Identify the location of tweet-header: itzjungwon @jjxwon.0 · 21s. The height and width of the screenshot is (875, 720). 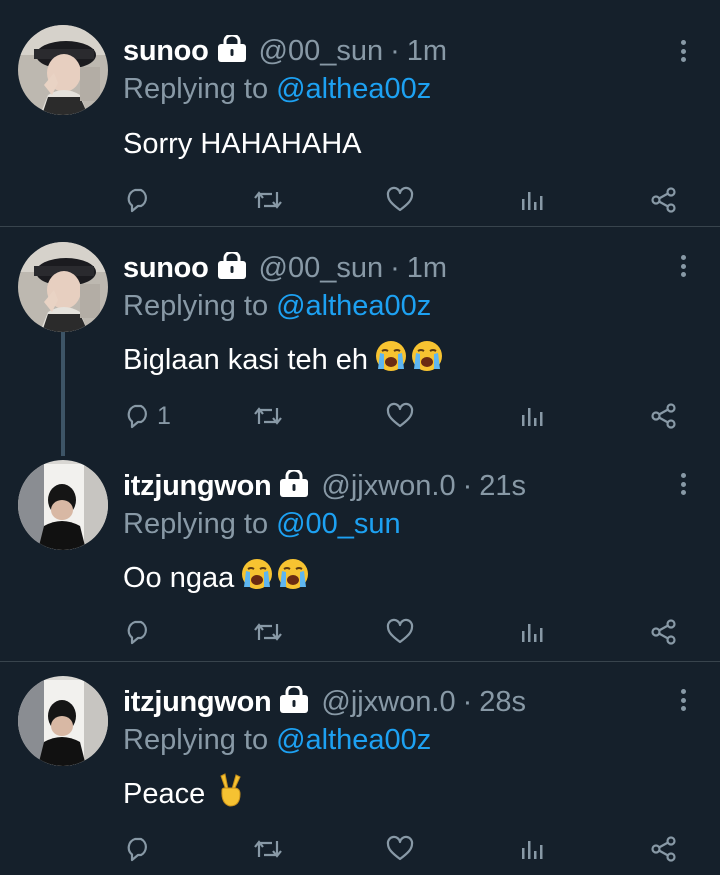
(324, 486).